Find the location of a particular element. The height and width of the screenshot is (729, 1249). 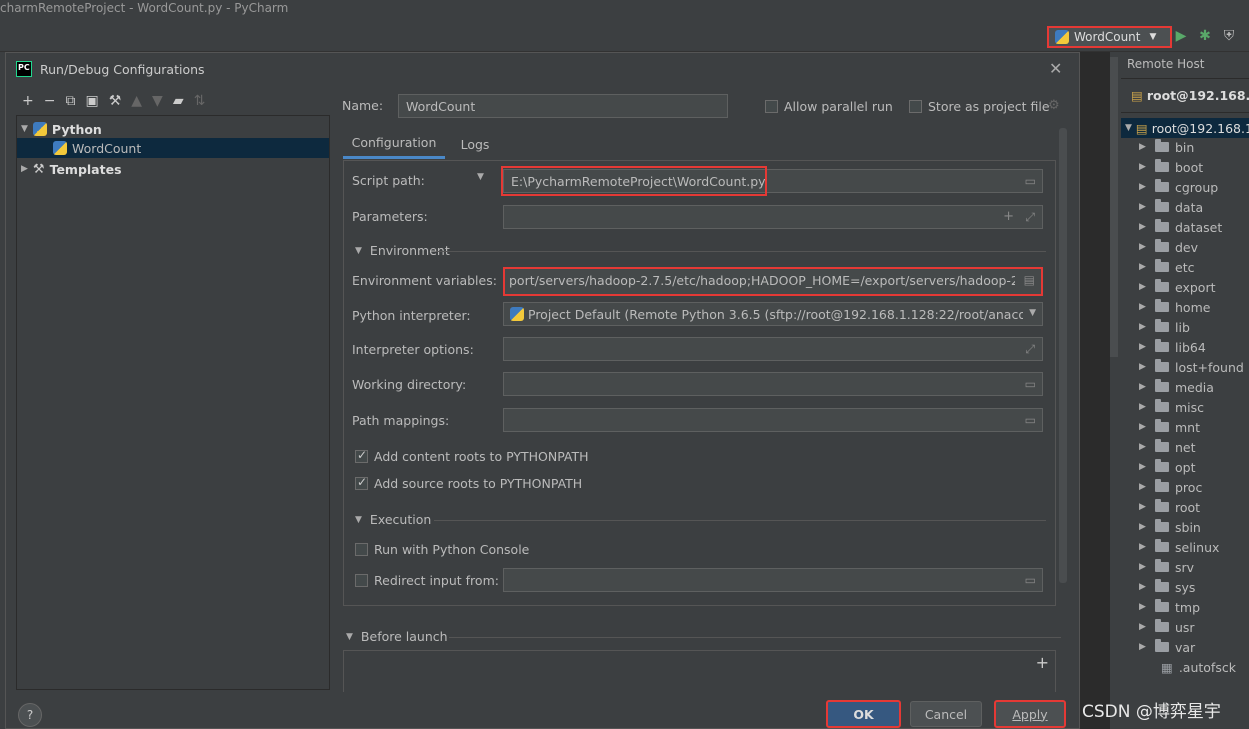

run-config-selector: WordCount ▼ is located at coordinates (1109, 37).